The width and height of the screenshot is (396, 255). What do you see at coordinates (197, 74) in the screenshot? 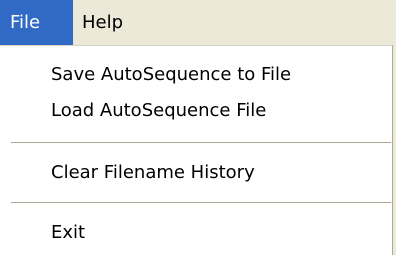
I see `menu-item-save-autosequence: Save AutoSequence to File` at bounding box center [197, 74].